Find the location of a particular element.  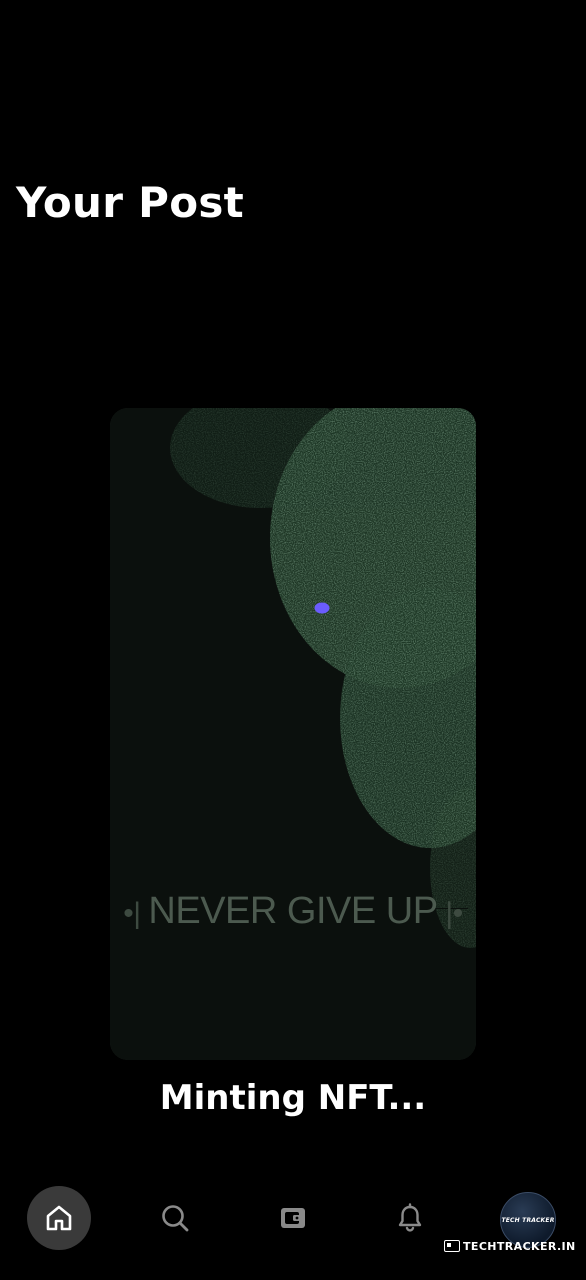

search-icon is located at coordinates (175, 1218).